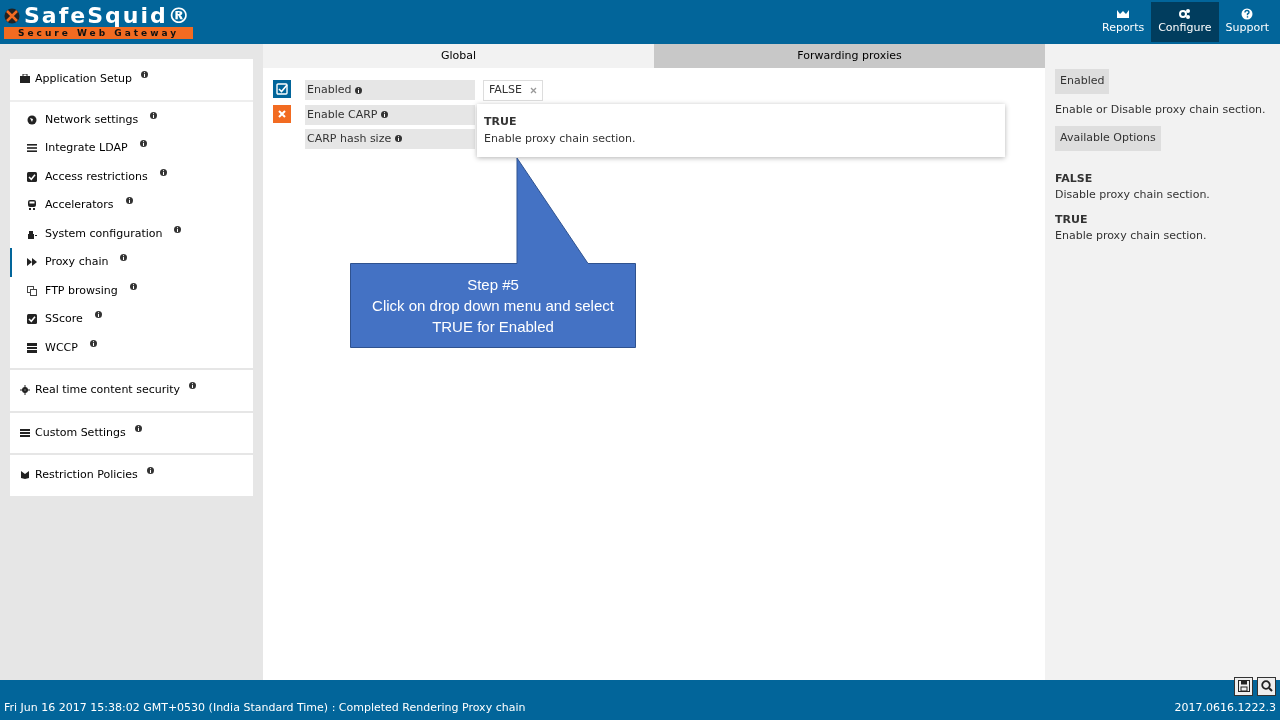  Describe the element at coordinates (390, 138) in the screenshot. I see `field-label: CARP hash size` at that location.